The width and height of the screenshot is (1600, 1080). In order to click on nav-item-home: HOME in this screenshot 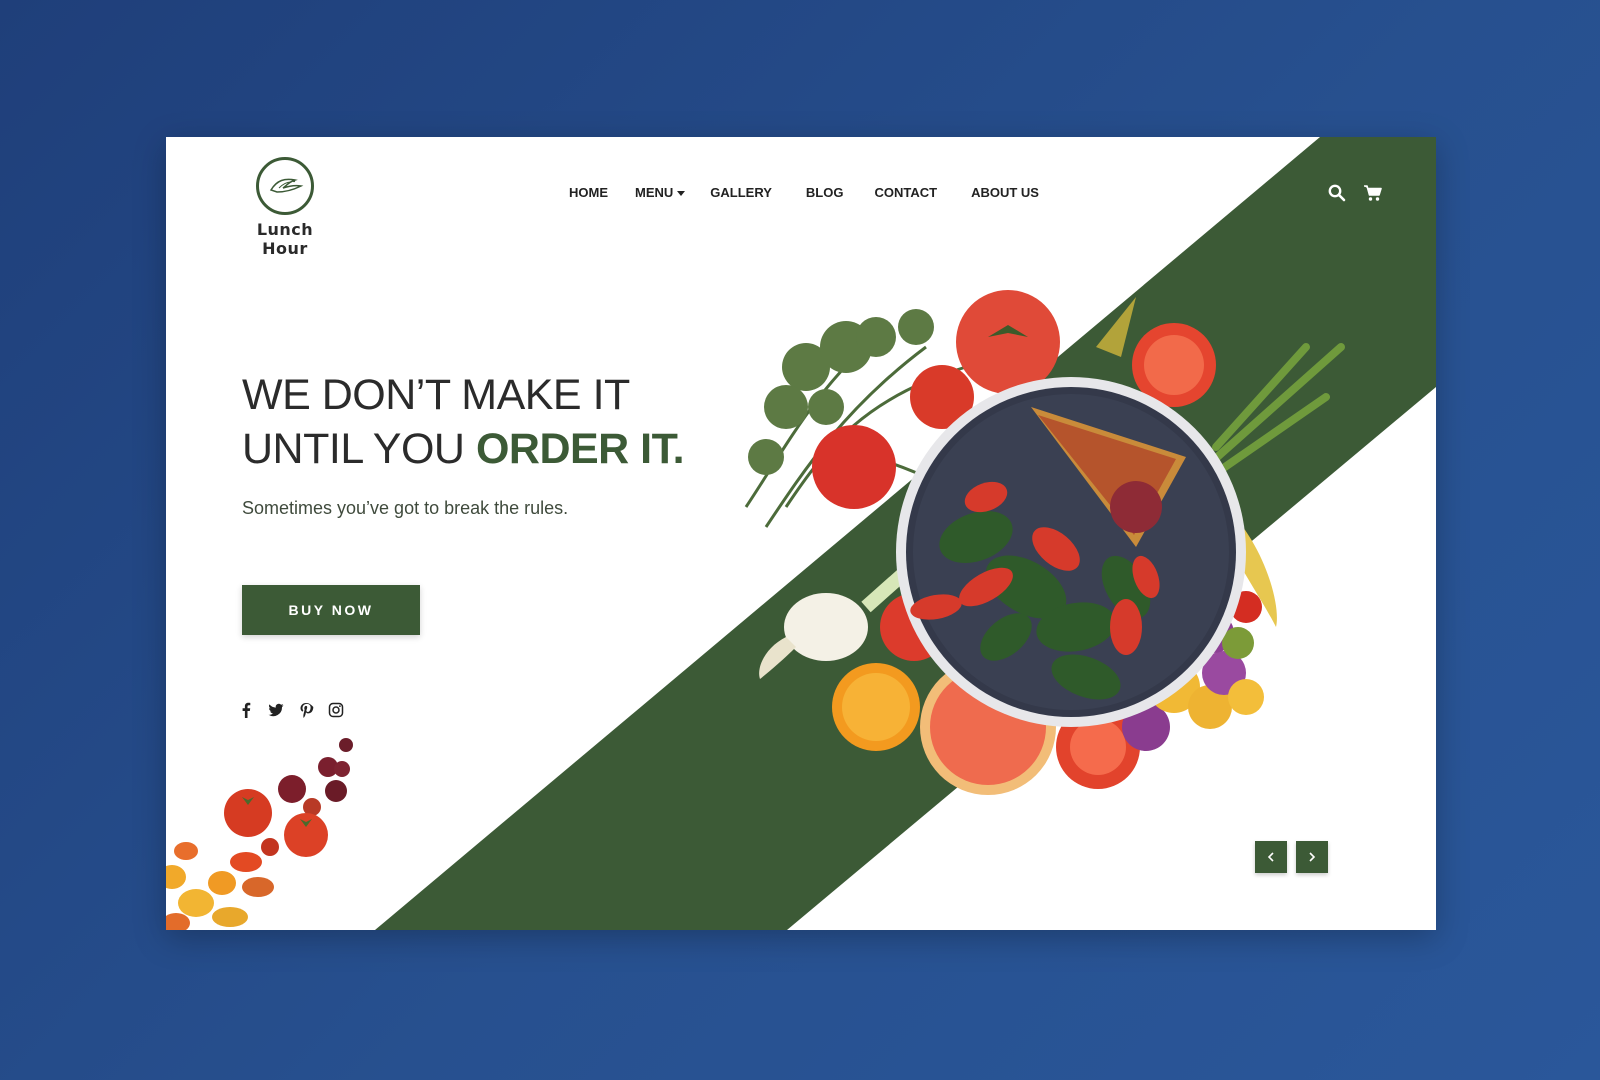, I will do `click(588, 192)`.